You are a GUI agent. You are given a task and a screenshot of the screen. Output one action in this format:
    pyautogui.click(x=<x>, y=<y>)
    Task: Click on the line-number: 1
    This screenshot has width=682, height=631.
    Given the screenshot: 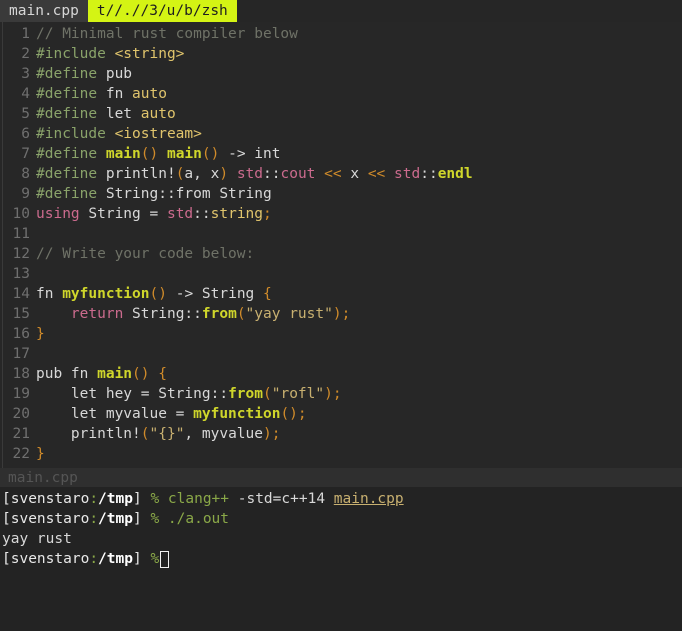 What is the action you would take?
    pyautogui.click(x=25, y=34)
    